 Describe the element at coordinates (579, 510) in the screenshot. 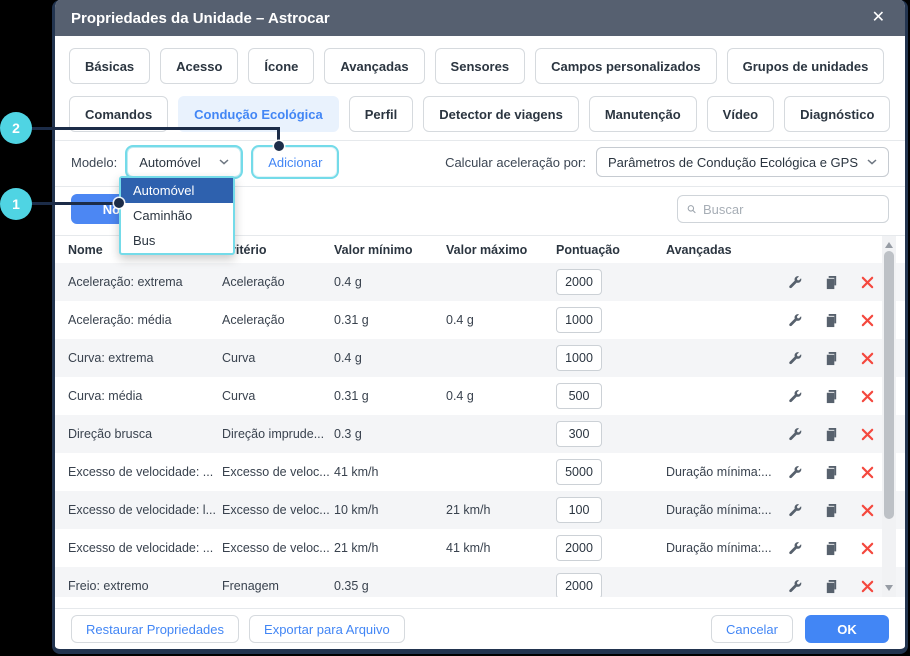

I see `score-input: 100` at that location.